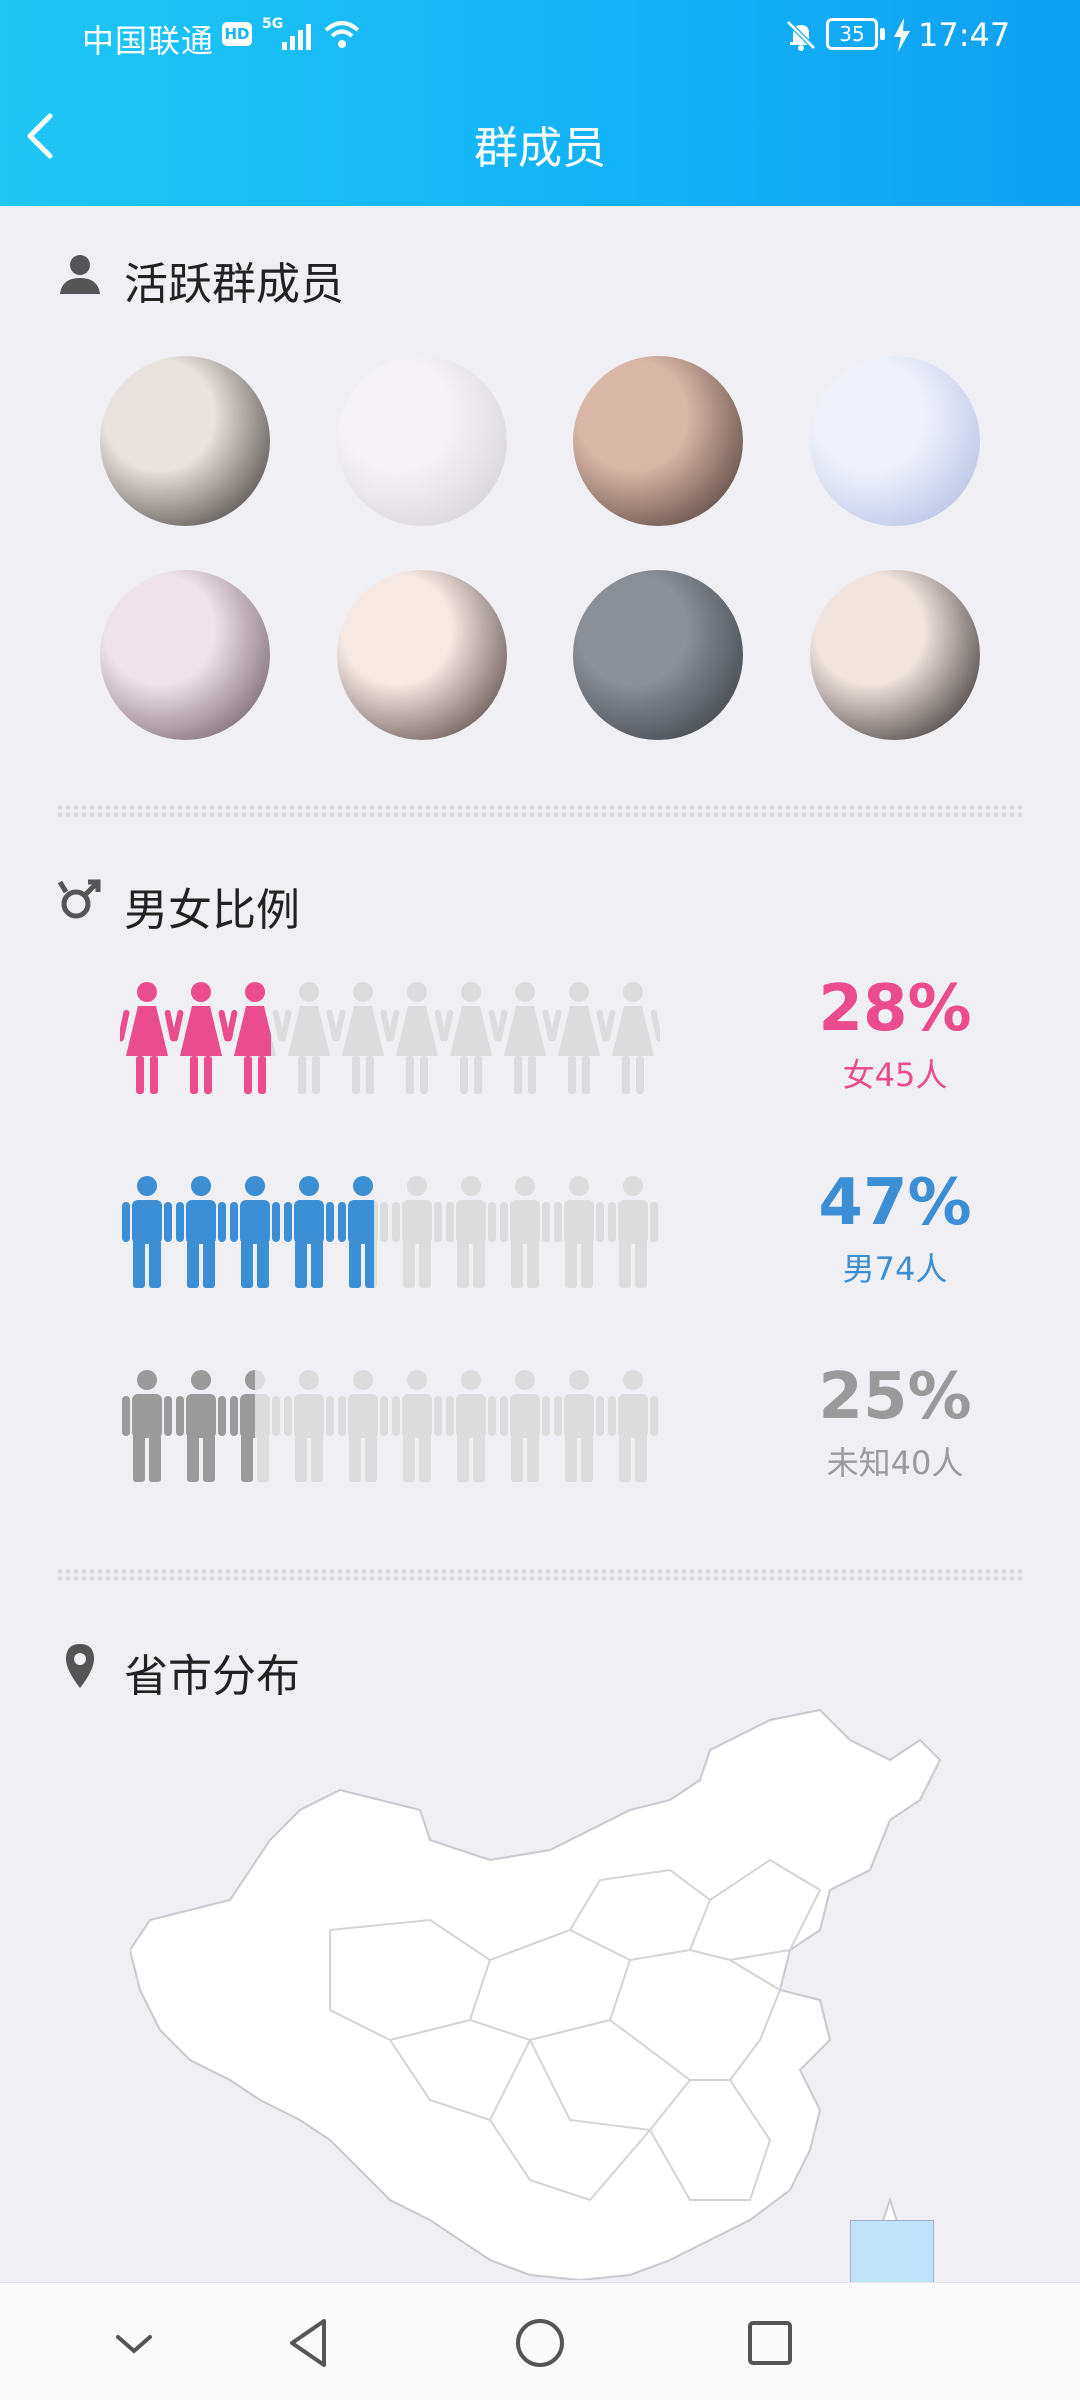  Describe the element at coordinates (895, 1397) in the screenshot. I see `unknown-percent: 25%` at that location.